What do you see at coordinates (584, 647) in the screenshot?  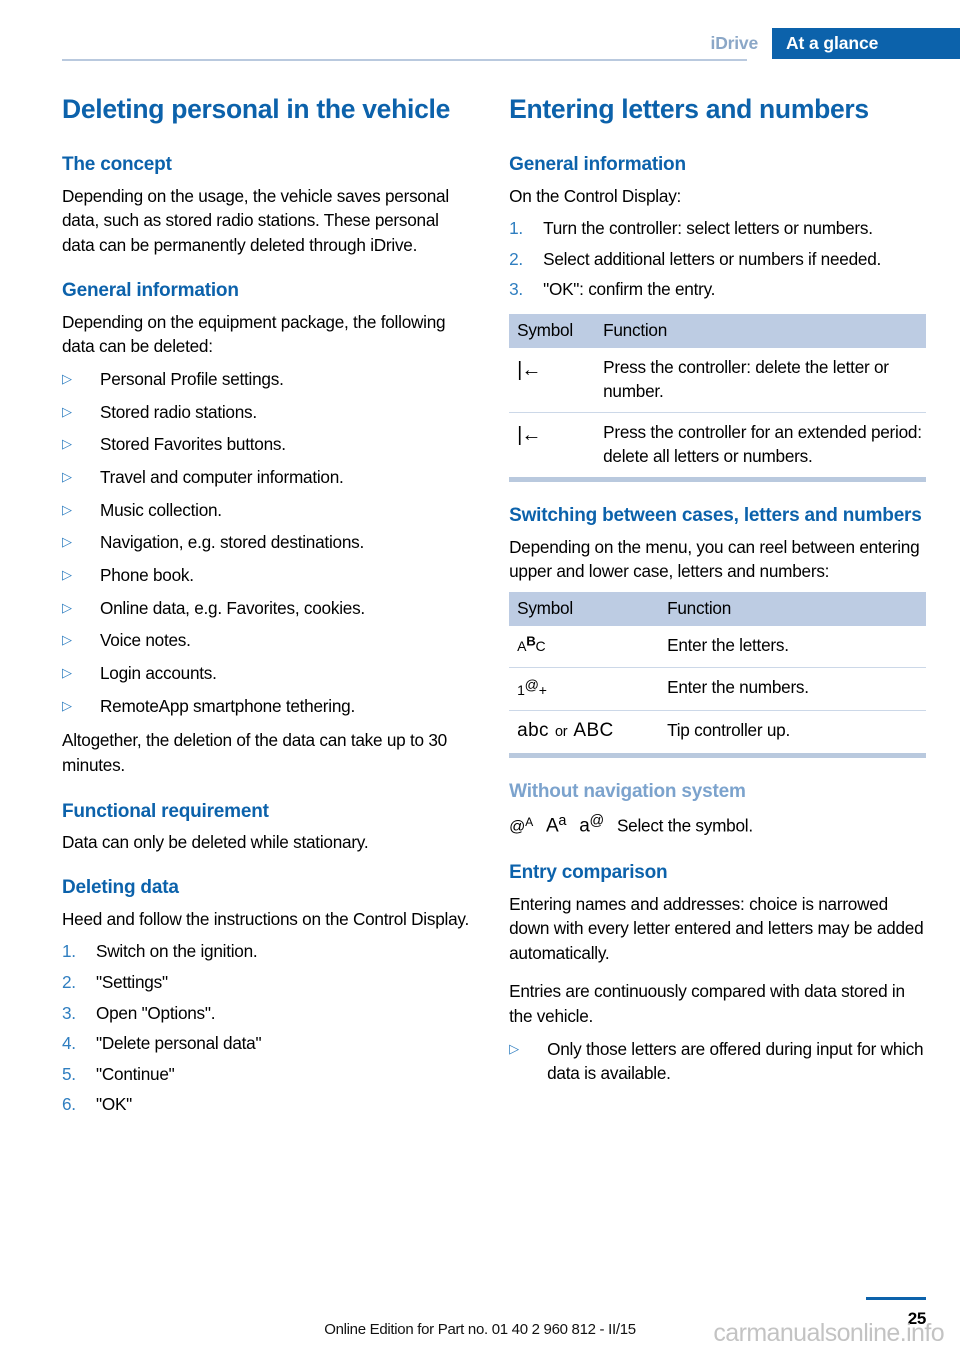 I see `abc-letters-icon: ABC` at bounding box center [584, 647].